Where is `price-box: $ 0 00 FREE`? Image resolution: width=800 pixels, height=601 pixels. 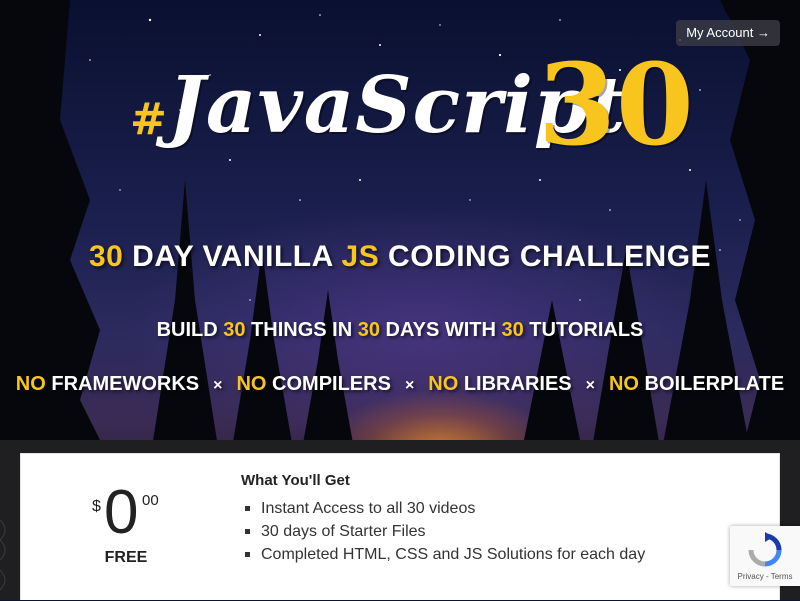 price-box: $ 0 00 FREE is located at coordinates (121, 527).